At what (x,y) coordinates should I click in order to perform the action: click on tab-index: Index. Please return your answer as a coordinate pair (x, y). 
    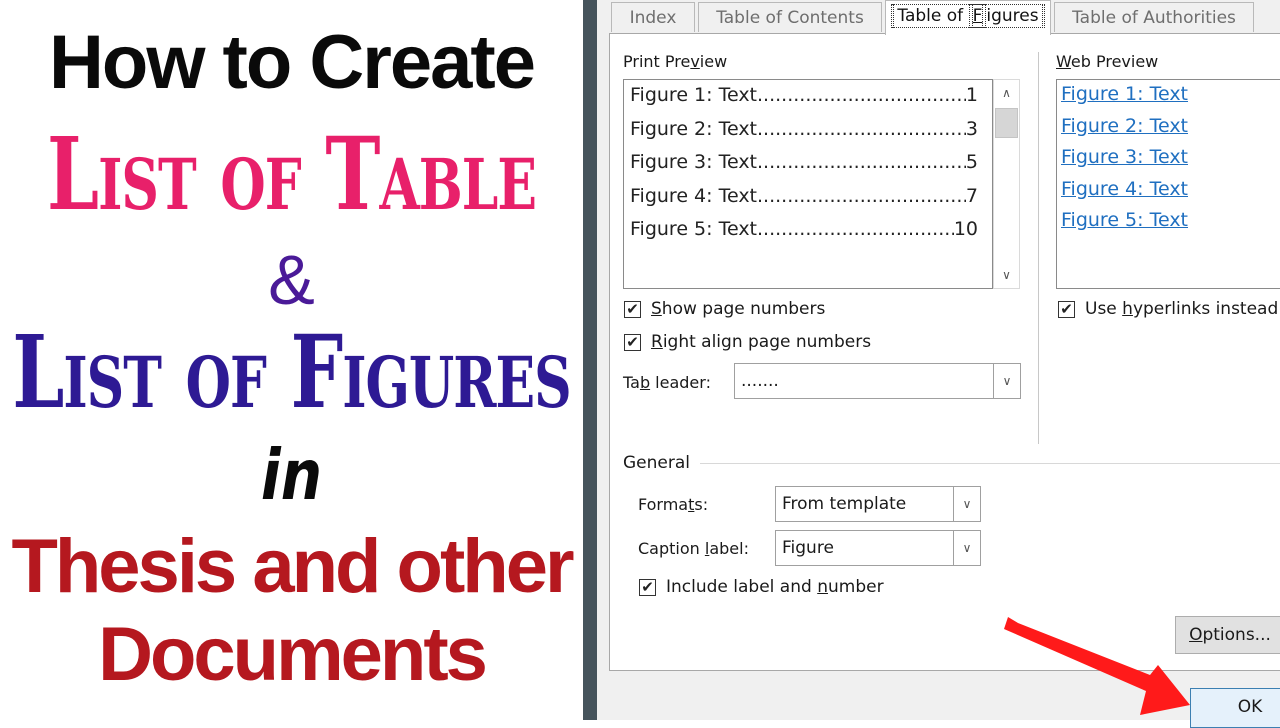
    Looking at the image, I should click on (653, 17).